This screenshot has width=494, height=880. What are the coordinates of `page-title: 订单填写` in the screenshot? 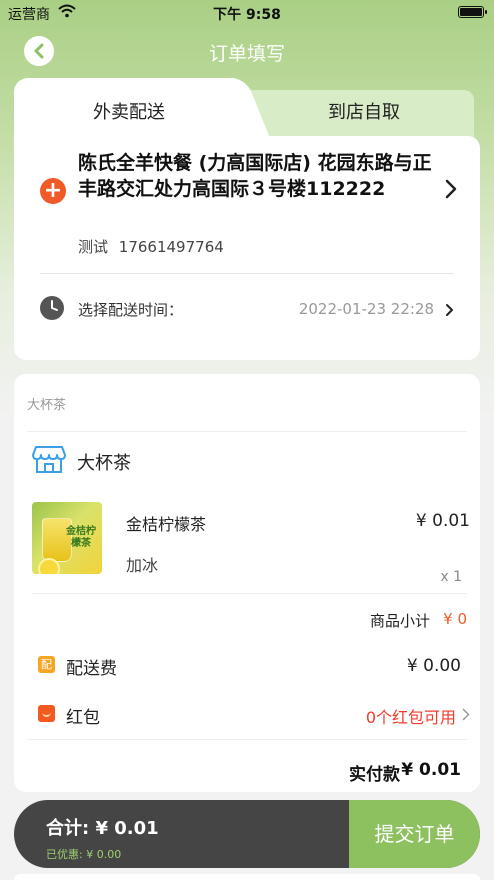 It's located at (246, 54).